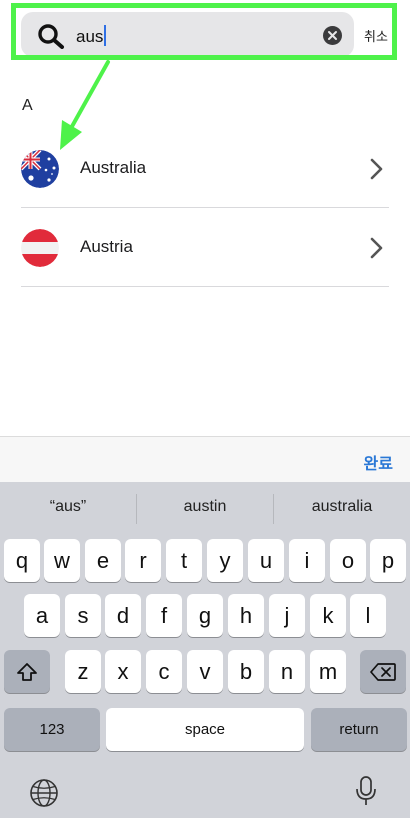  What do you see at coordinates (307, 560) in the screenshot?
I see `key-i: i` at bounding box center [307, 560].